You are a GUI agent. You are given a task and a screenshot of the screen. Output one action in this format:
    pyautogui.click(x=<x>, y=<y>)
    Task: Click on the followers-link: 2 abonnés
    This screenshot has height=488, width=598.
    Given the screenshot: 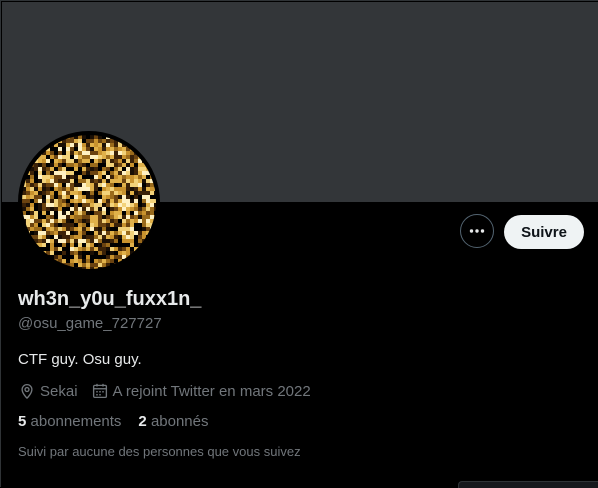 What is the action you would take?
    pyautogui.click(x=173, y=421)
    